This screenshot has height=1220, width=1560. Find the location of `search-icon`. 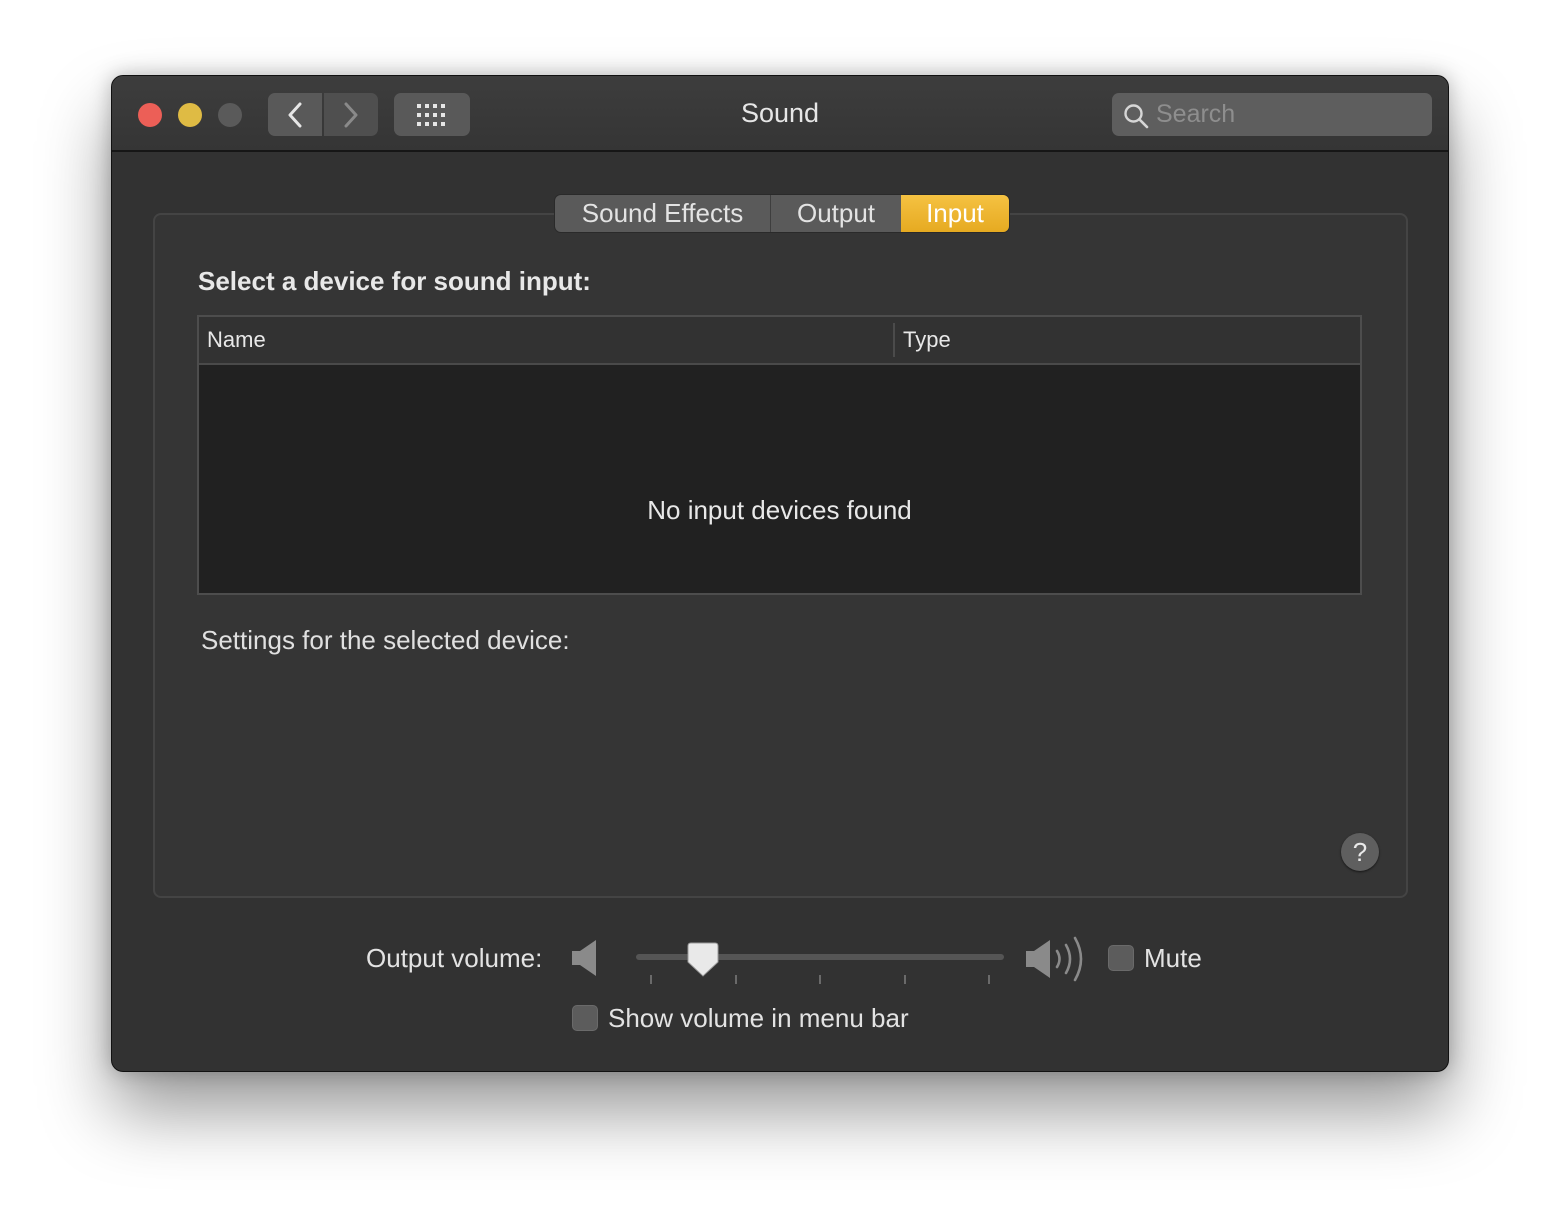

search-icon is located at coordinates (1136, 116).